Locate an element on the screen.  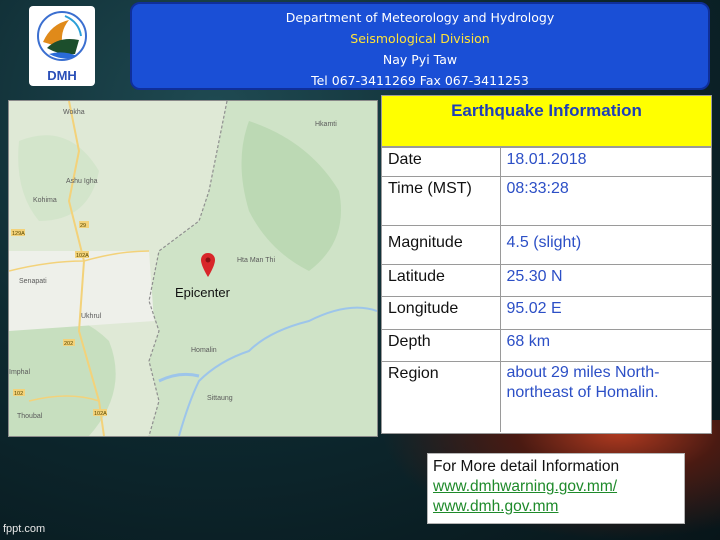
table-row: Magnitude 4.5 (slight) is located at coordinates (546, 245).